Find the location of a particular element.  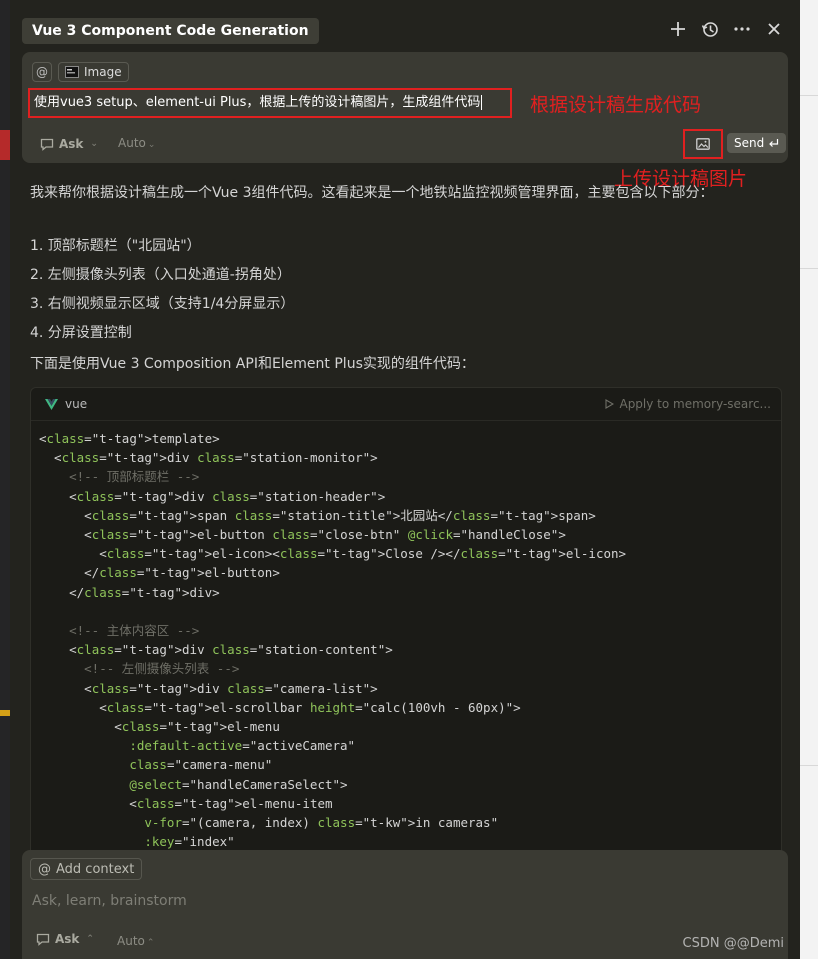

code-line: <!-- 顶部标题栏 --> is located at coordinates (119, 477).